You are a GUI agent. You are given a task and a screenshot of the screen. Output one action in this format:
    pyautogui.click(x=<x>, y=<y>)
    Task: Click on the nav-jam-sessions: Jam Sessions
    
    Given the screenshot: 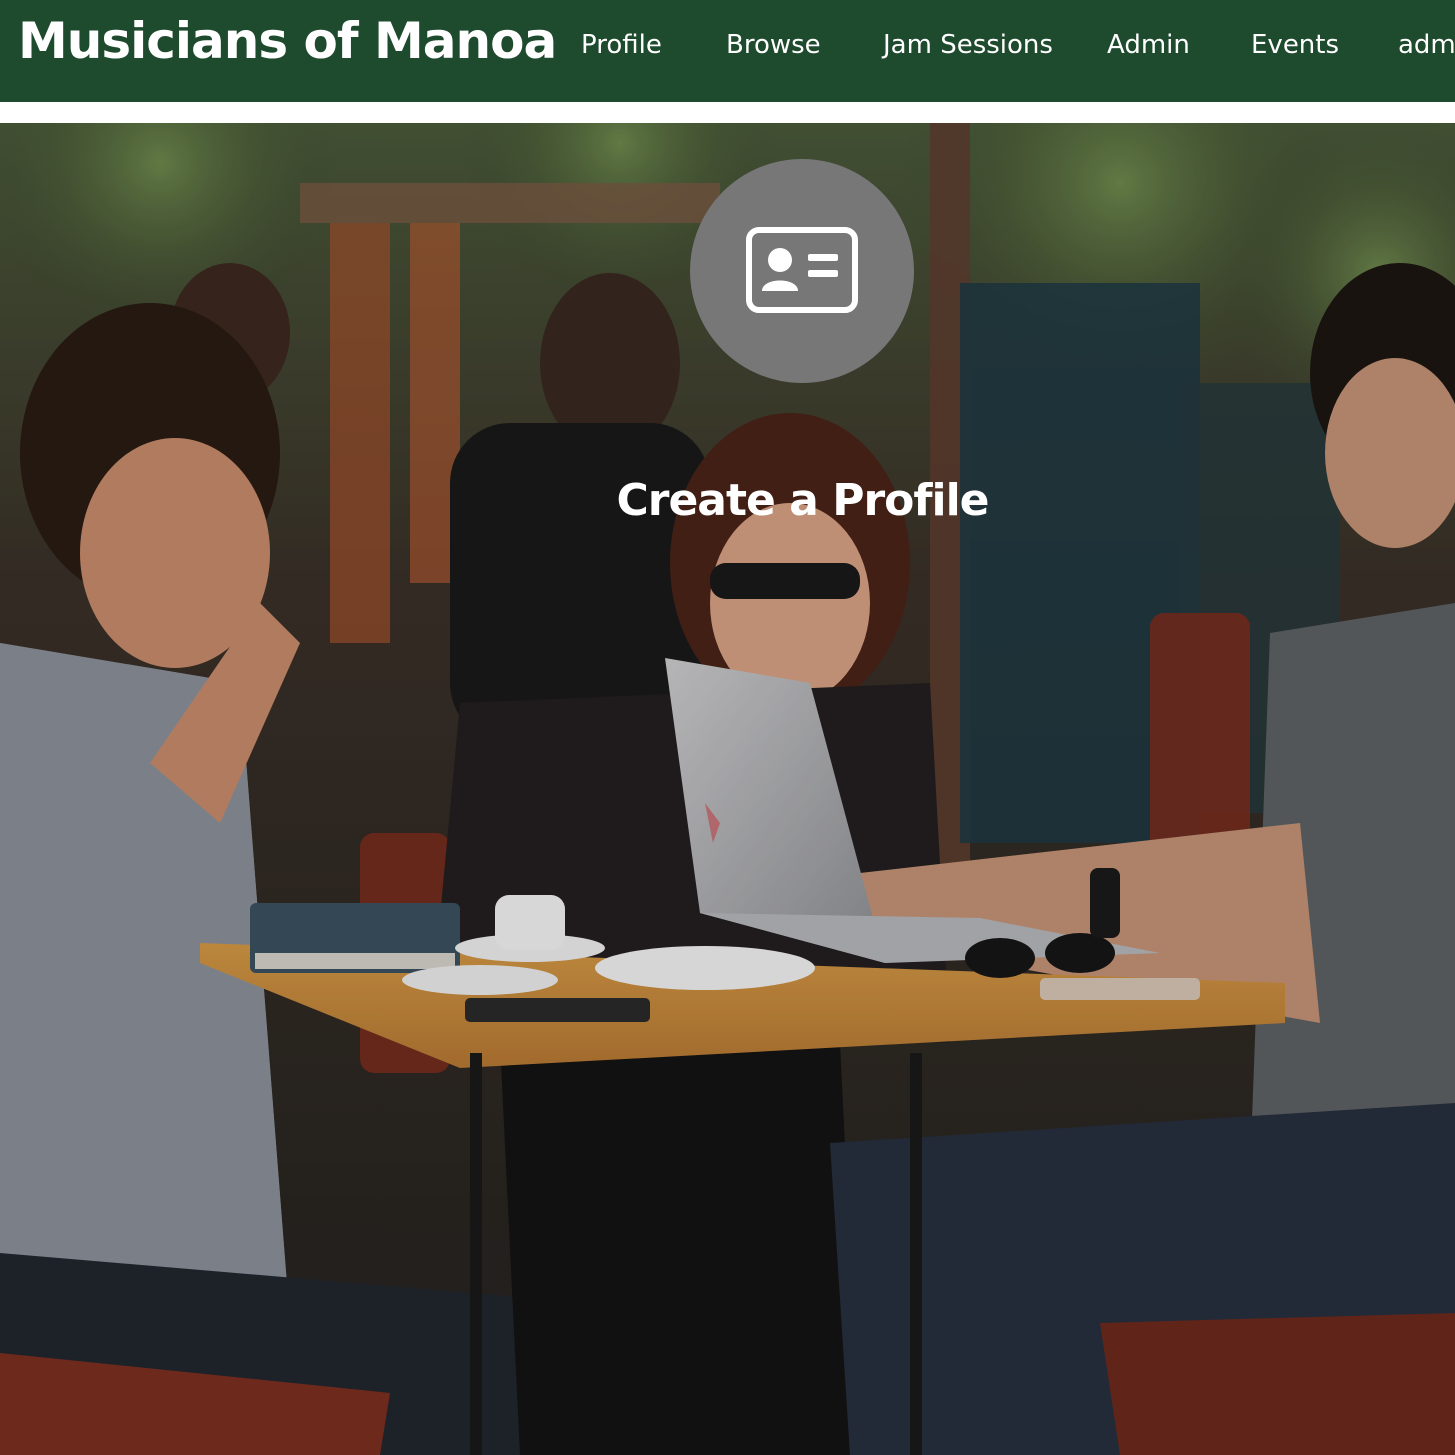 What is the action you would take?
    pyautogui.click(x=968, y=45)
    